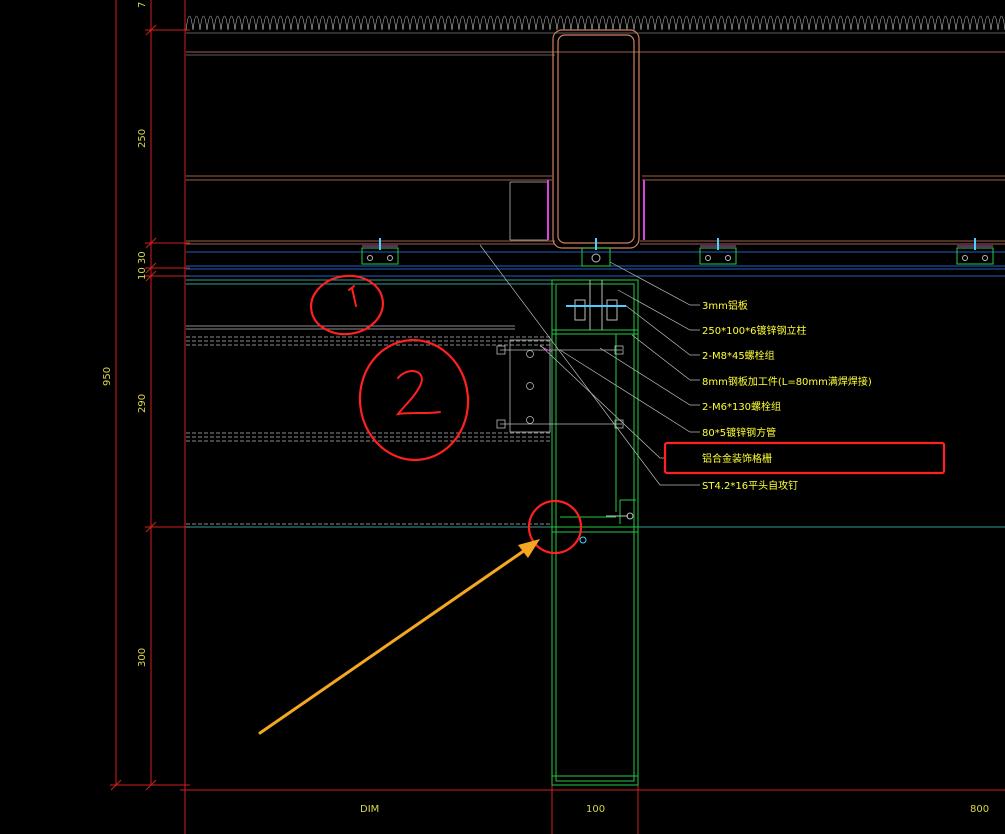 The width and height of the screenshot is (1005, 834). I want to click on pointer-arrow, so click(399, 637).